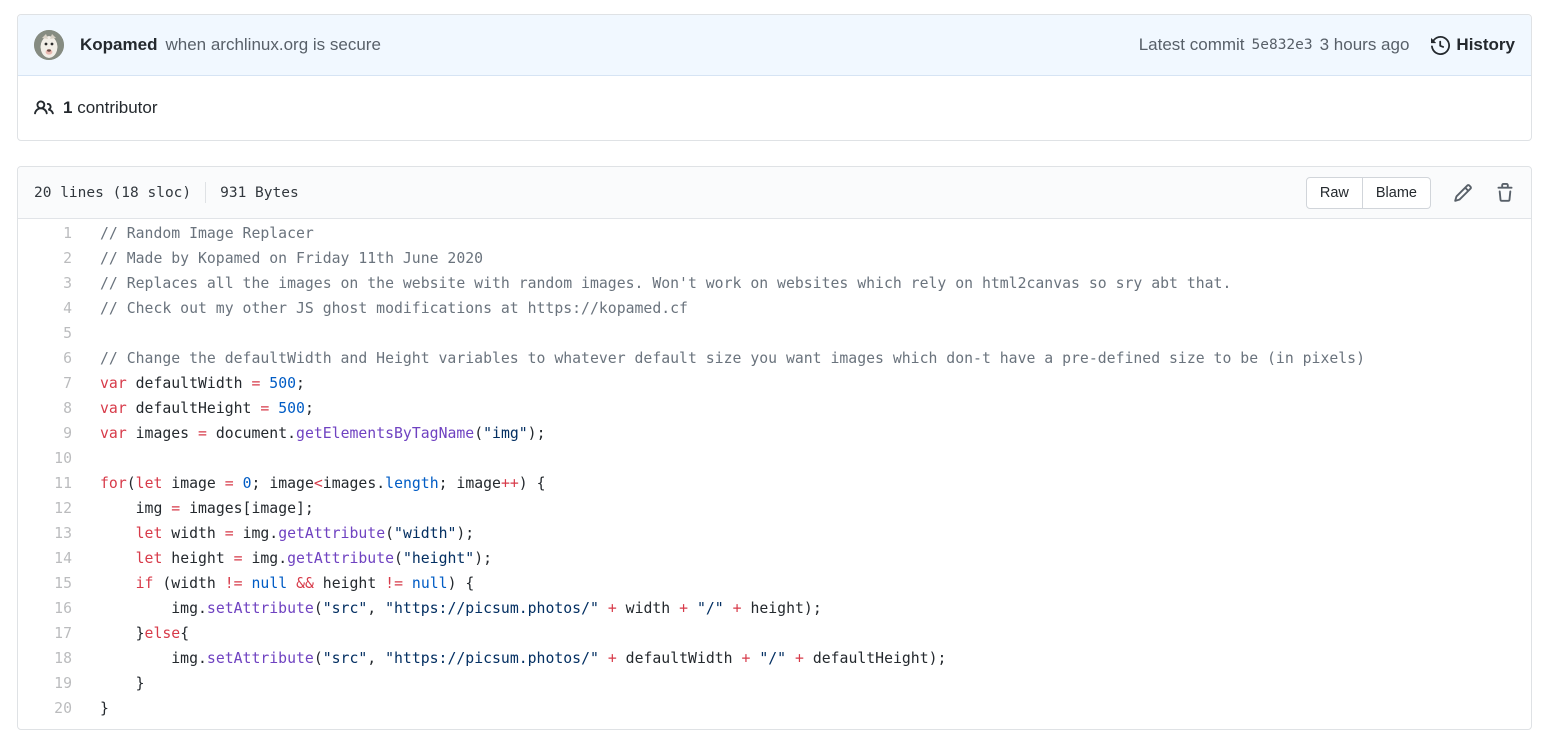  I want to click on commit-author-link: Kopamed, so click(118, 45).